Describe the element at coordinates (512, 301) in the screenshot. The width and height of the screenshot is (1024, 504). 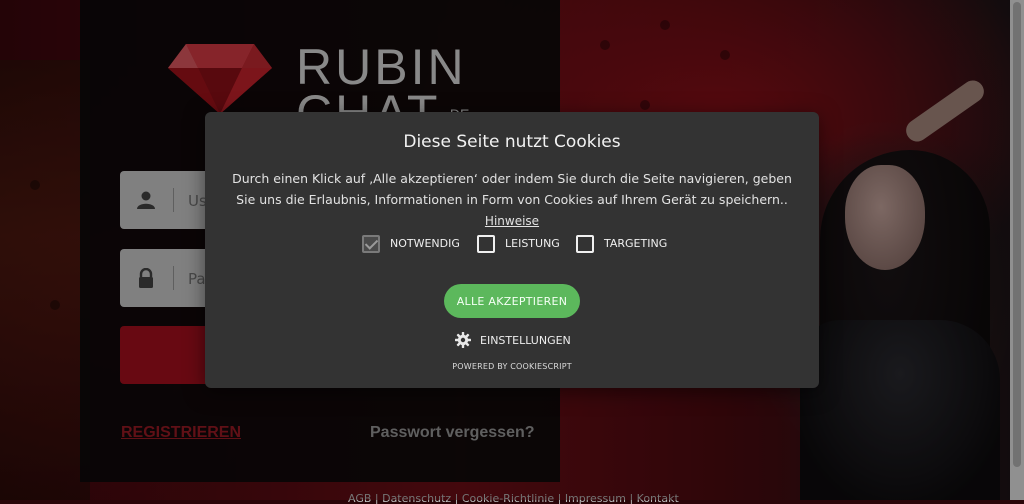
I see `accept-all-button: ALLE AKZEPTIEREN` at that location.